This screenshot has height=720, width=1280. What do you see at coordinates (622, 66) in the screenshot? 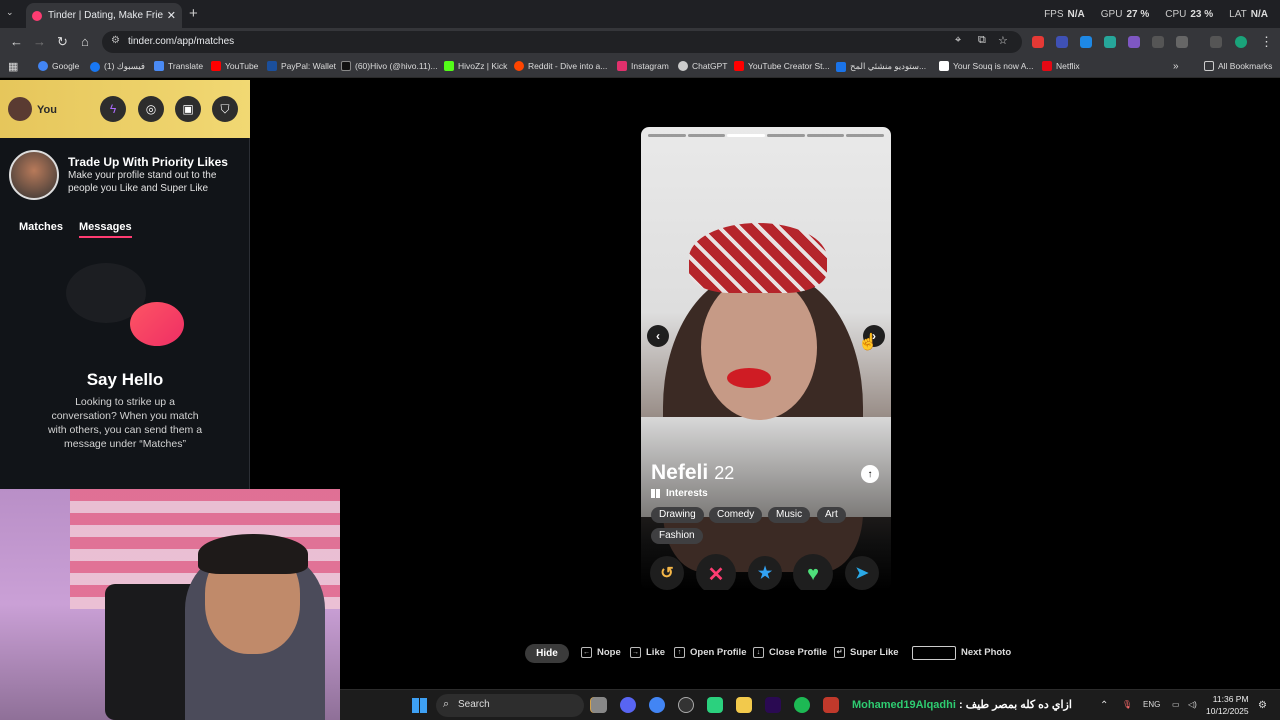
I see `instagram-icon` at bounding box center [622, 66].